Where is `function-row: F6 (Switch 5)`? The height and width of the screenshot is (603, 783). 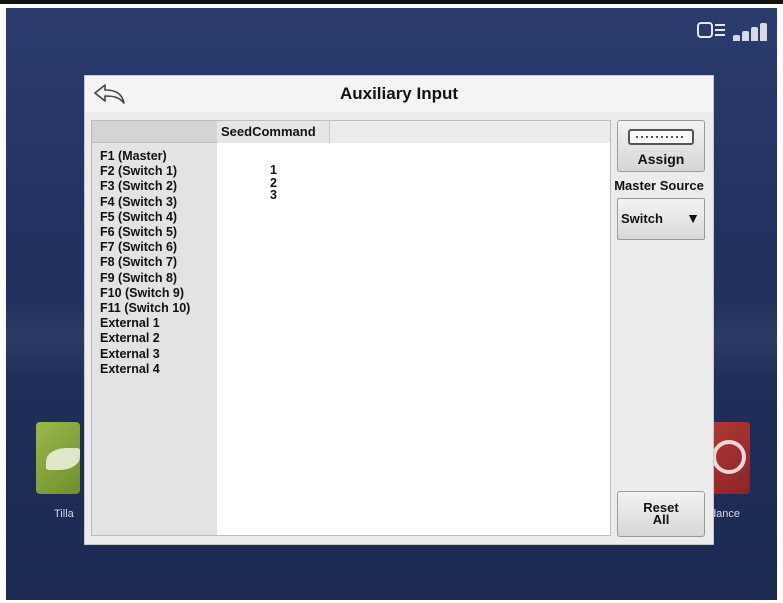
function-row: F6 (Switch 5) is located at coordinates (145, 232).